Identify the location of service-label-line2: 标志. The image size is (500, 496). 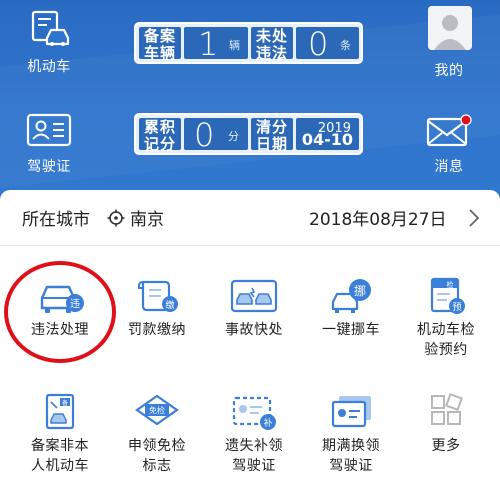
(157, 466).